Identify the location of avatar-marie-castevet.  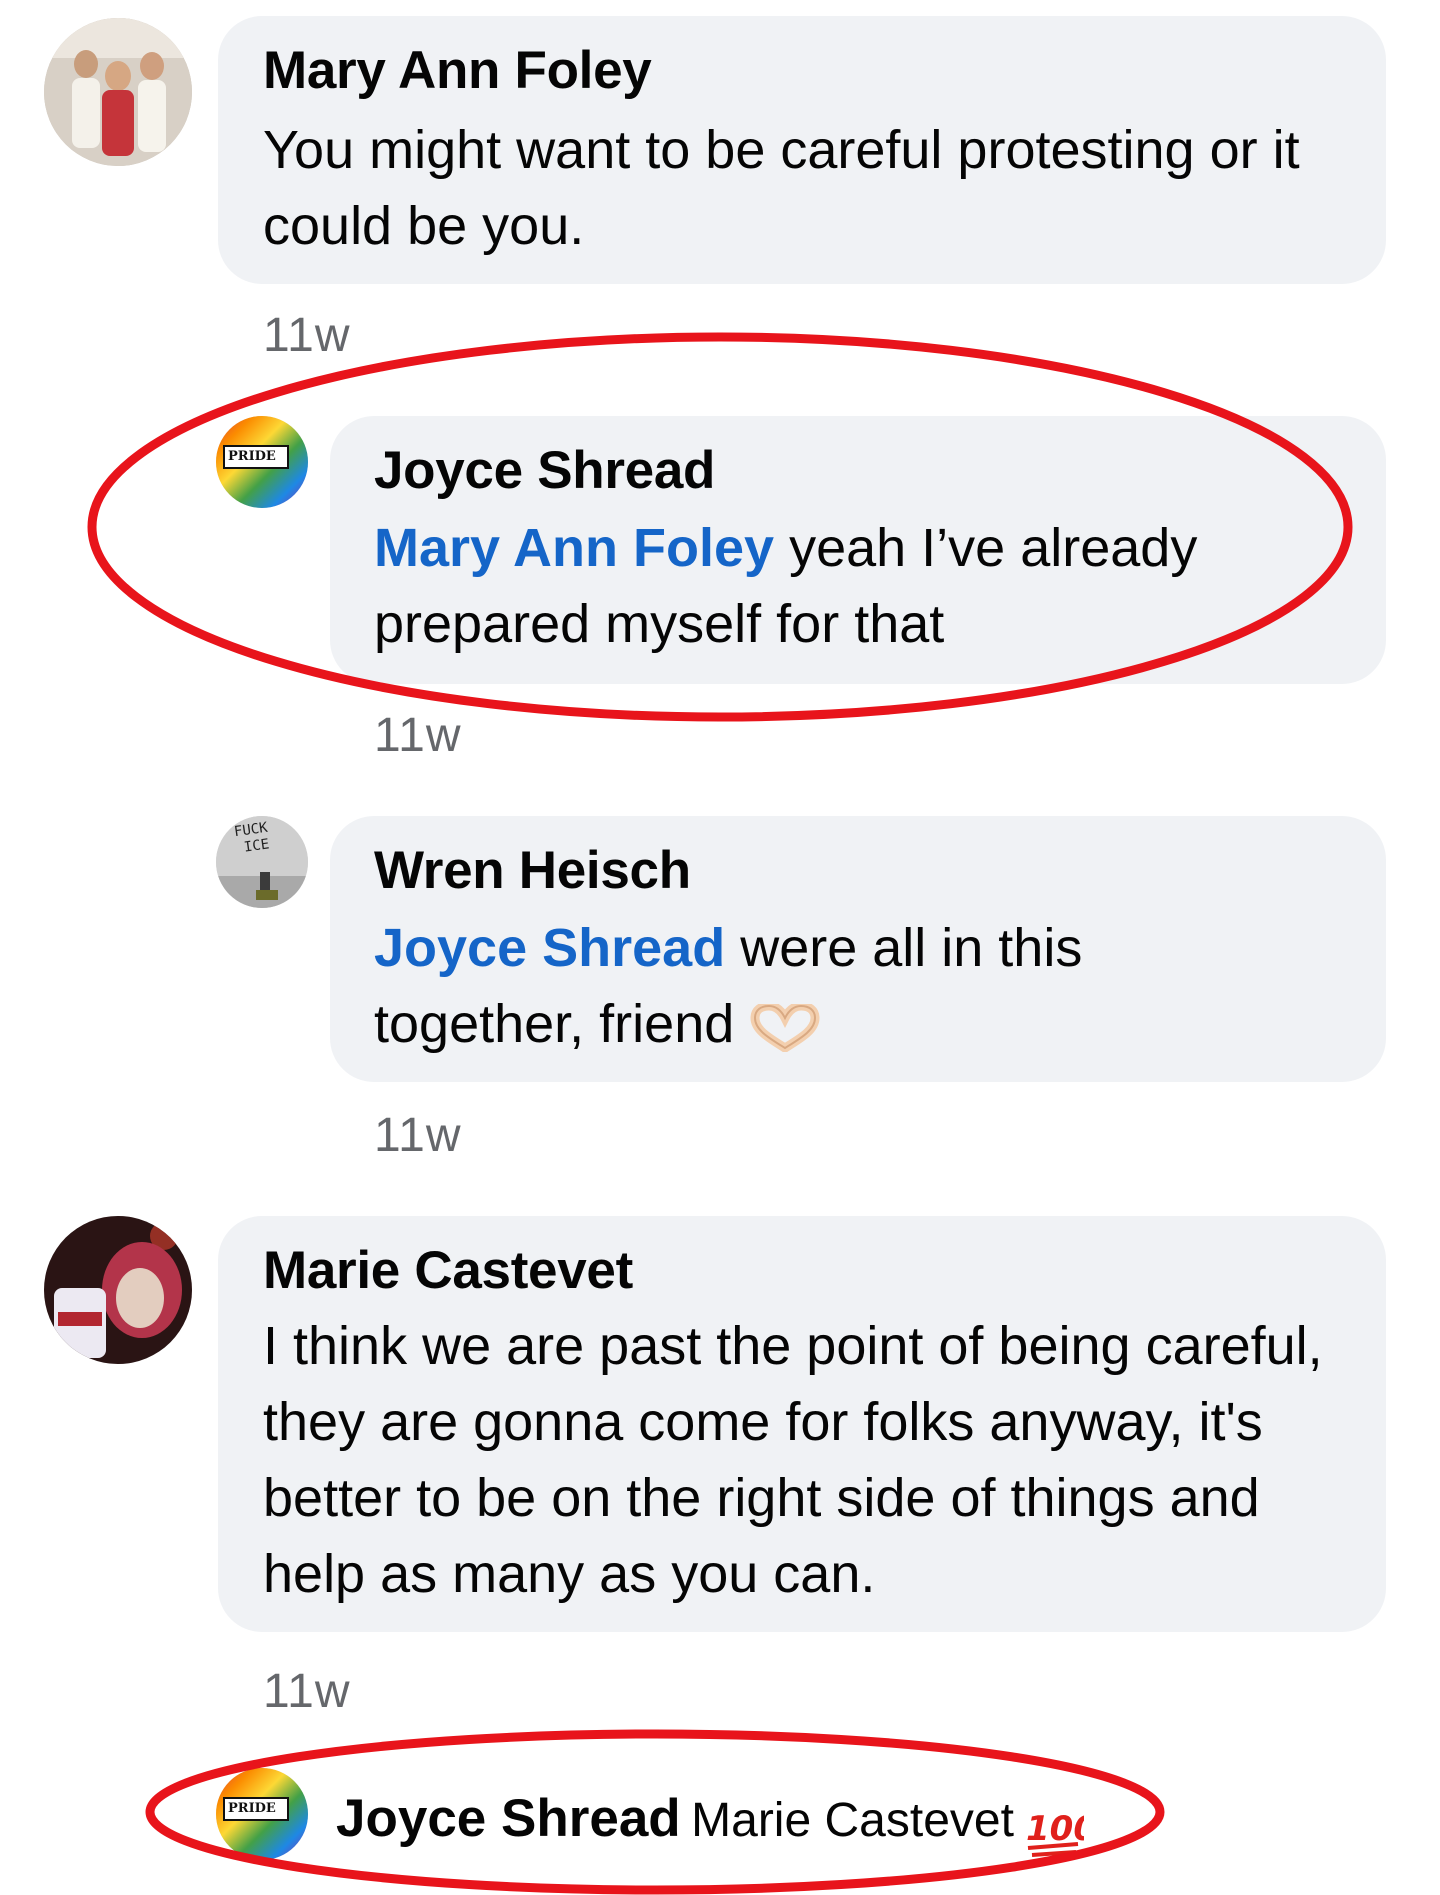
(118, 1290).